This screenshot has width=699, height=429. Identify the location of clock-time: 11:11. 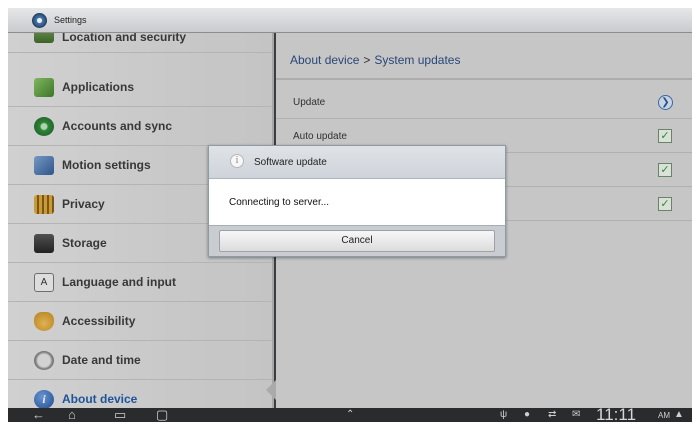
(616, 413).